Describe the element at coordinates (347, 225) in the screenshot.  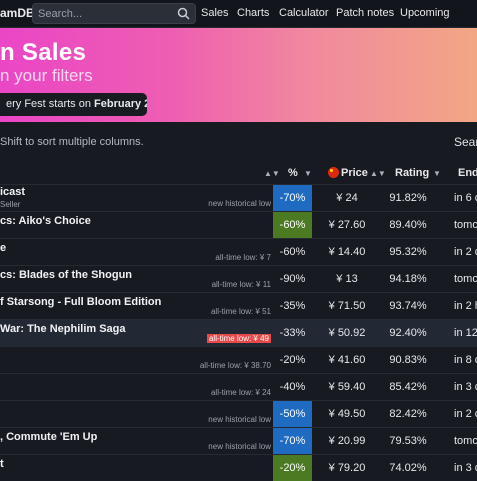
I see `price-cell: ¥ 27.60` at that location.